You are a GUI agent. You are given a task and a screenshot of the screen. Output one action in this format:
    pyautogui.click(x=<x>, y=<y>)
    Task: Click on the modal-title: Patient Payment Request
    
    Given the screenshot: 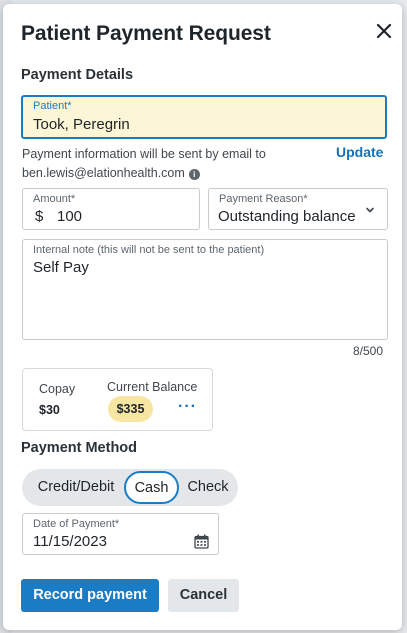 What is the action you would take?
    pyautogui.click(x=146, y=33)
    